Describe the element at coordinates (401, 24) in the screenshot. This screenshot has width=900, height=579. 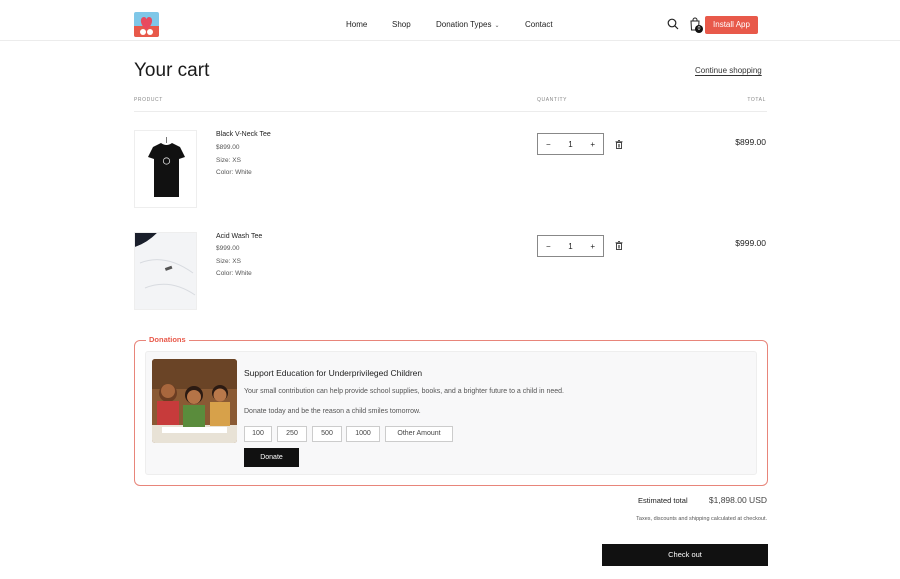
I see `nav-shop: Shop` at that location.